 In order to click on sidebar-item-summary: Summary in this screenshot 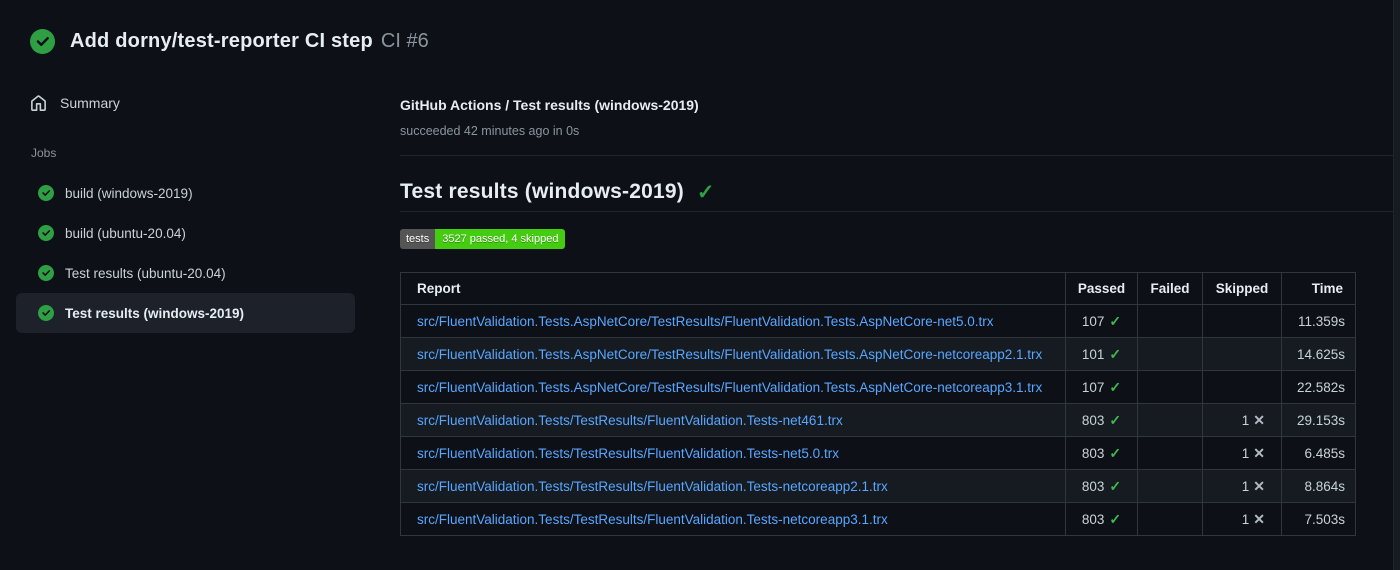, I will do `click(75, 103)`.